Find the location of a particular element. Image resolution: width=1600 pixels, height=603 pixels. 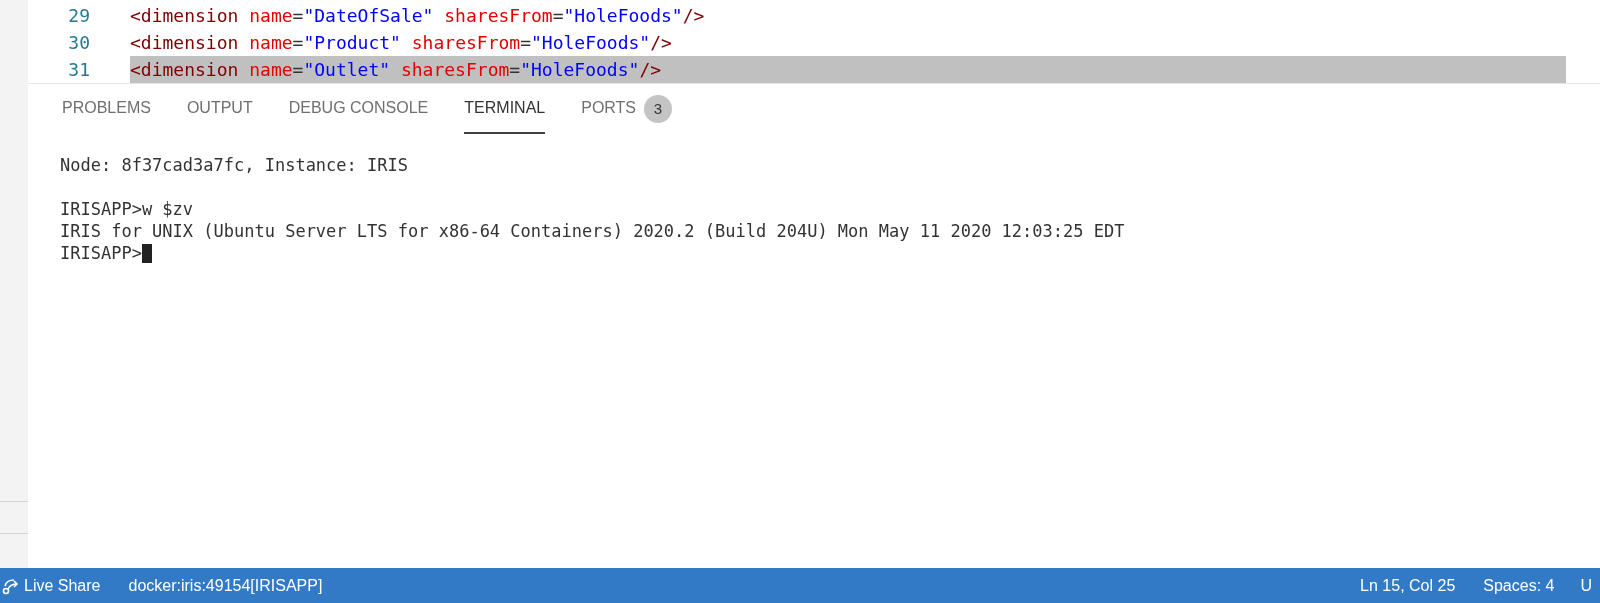

status-item: Live Share is located at coordinates (57, 585).